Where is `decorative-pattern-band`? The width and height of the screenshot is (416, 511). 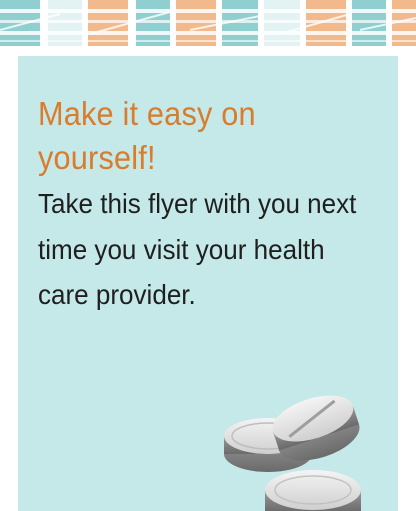
decorative-pattern-band is located at coordinates (208, 23).